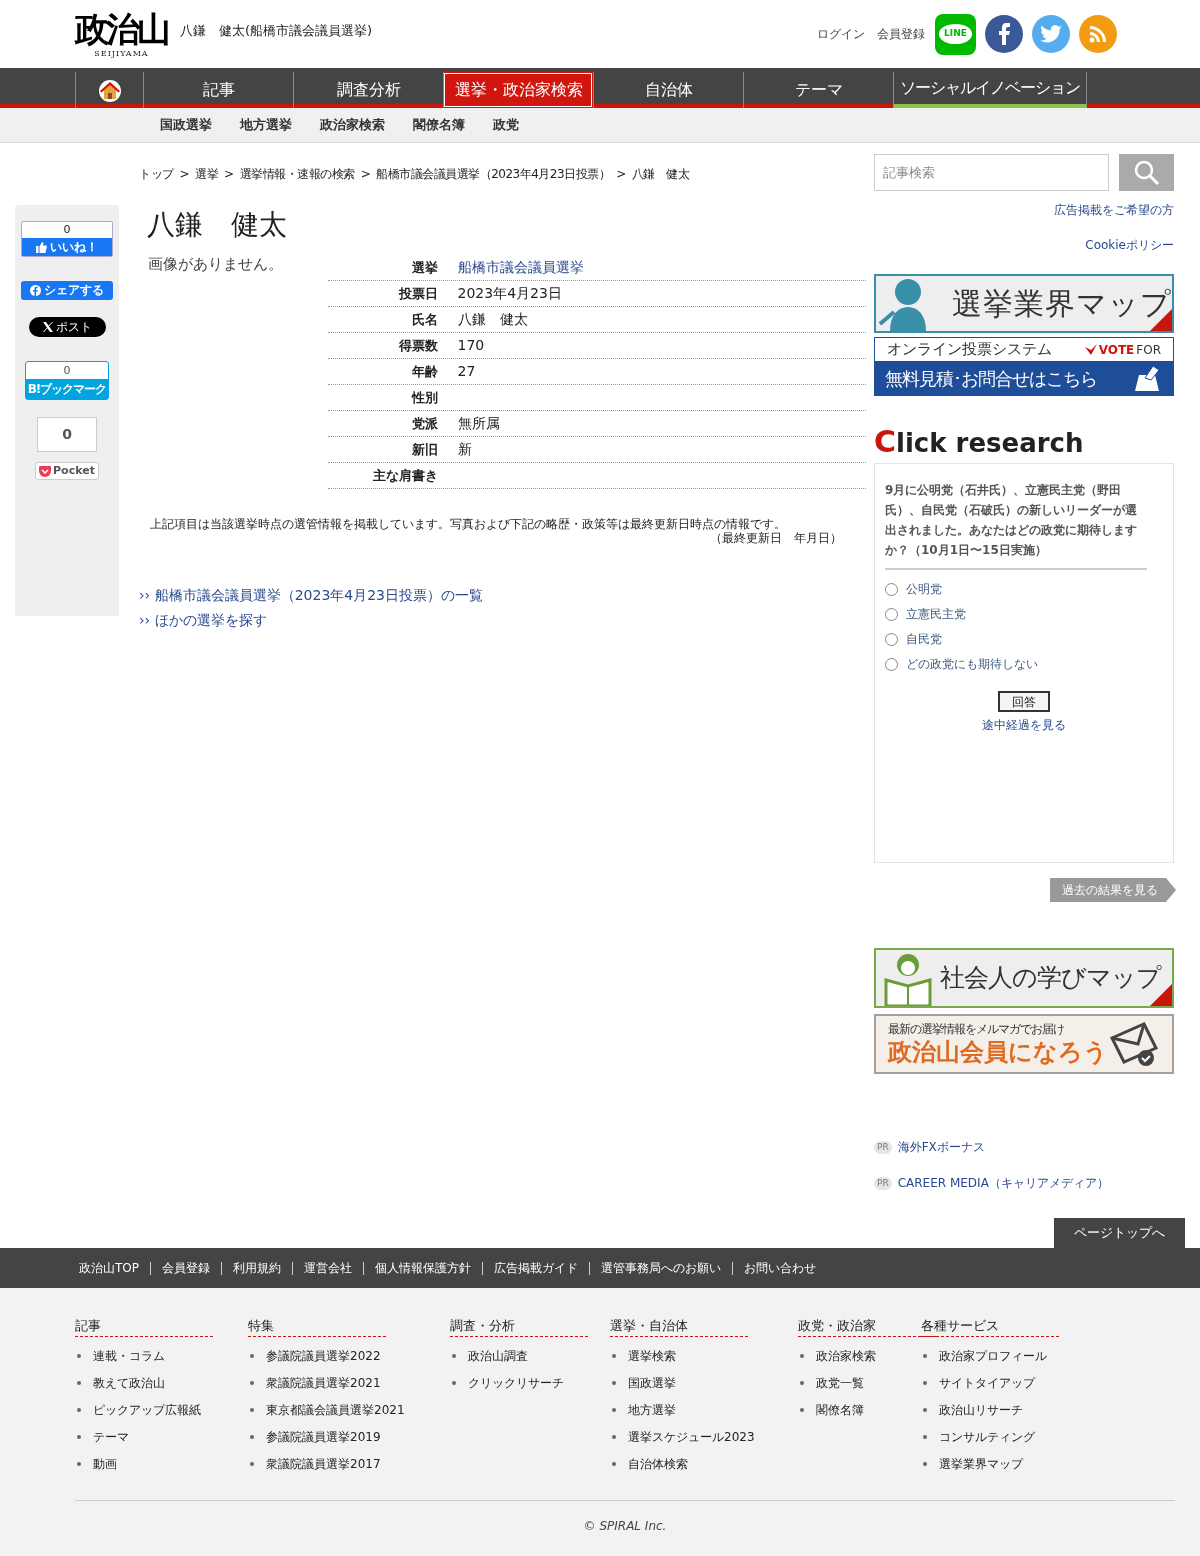 This screenshot has height=1556, width=1200. I want to click on pocket-button: Pocket, so click(67, 471).